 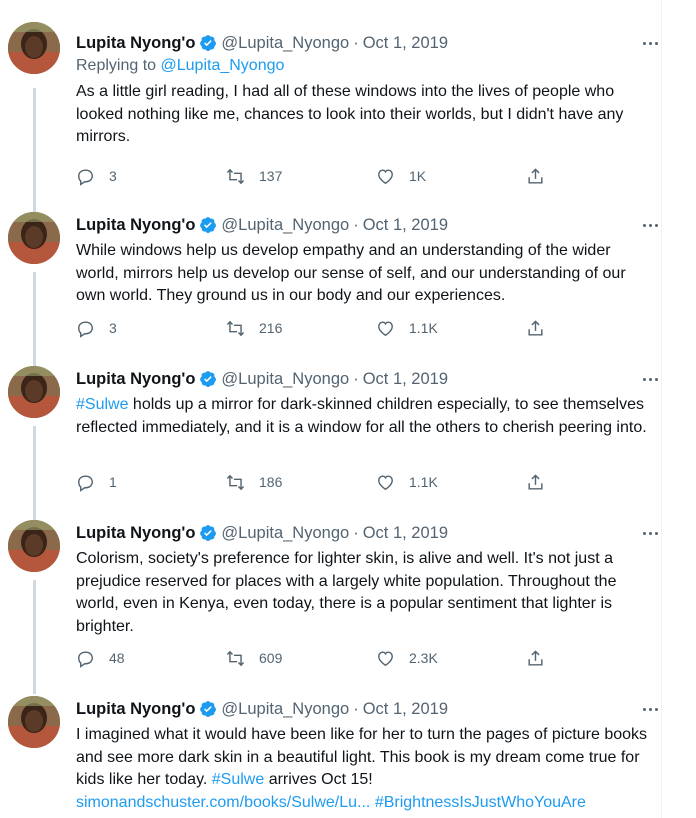 I want to click on tweet-actions: 1 186 1.1K, so click(x=316, y=482).